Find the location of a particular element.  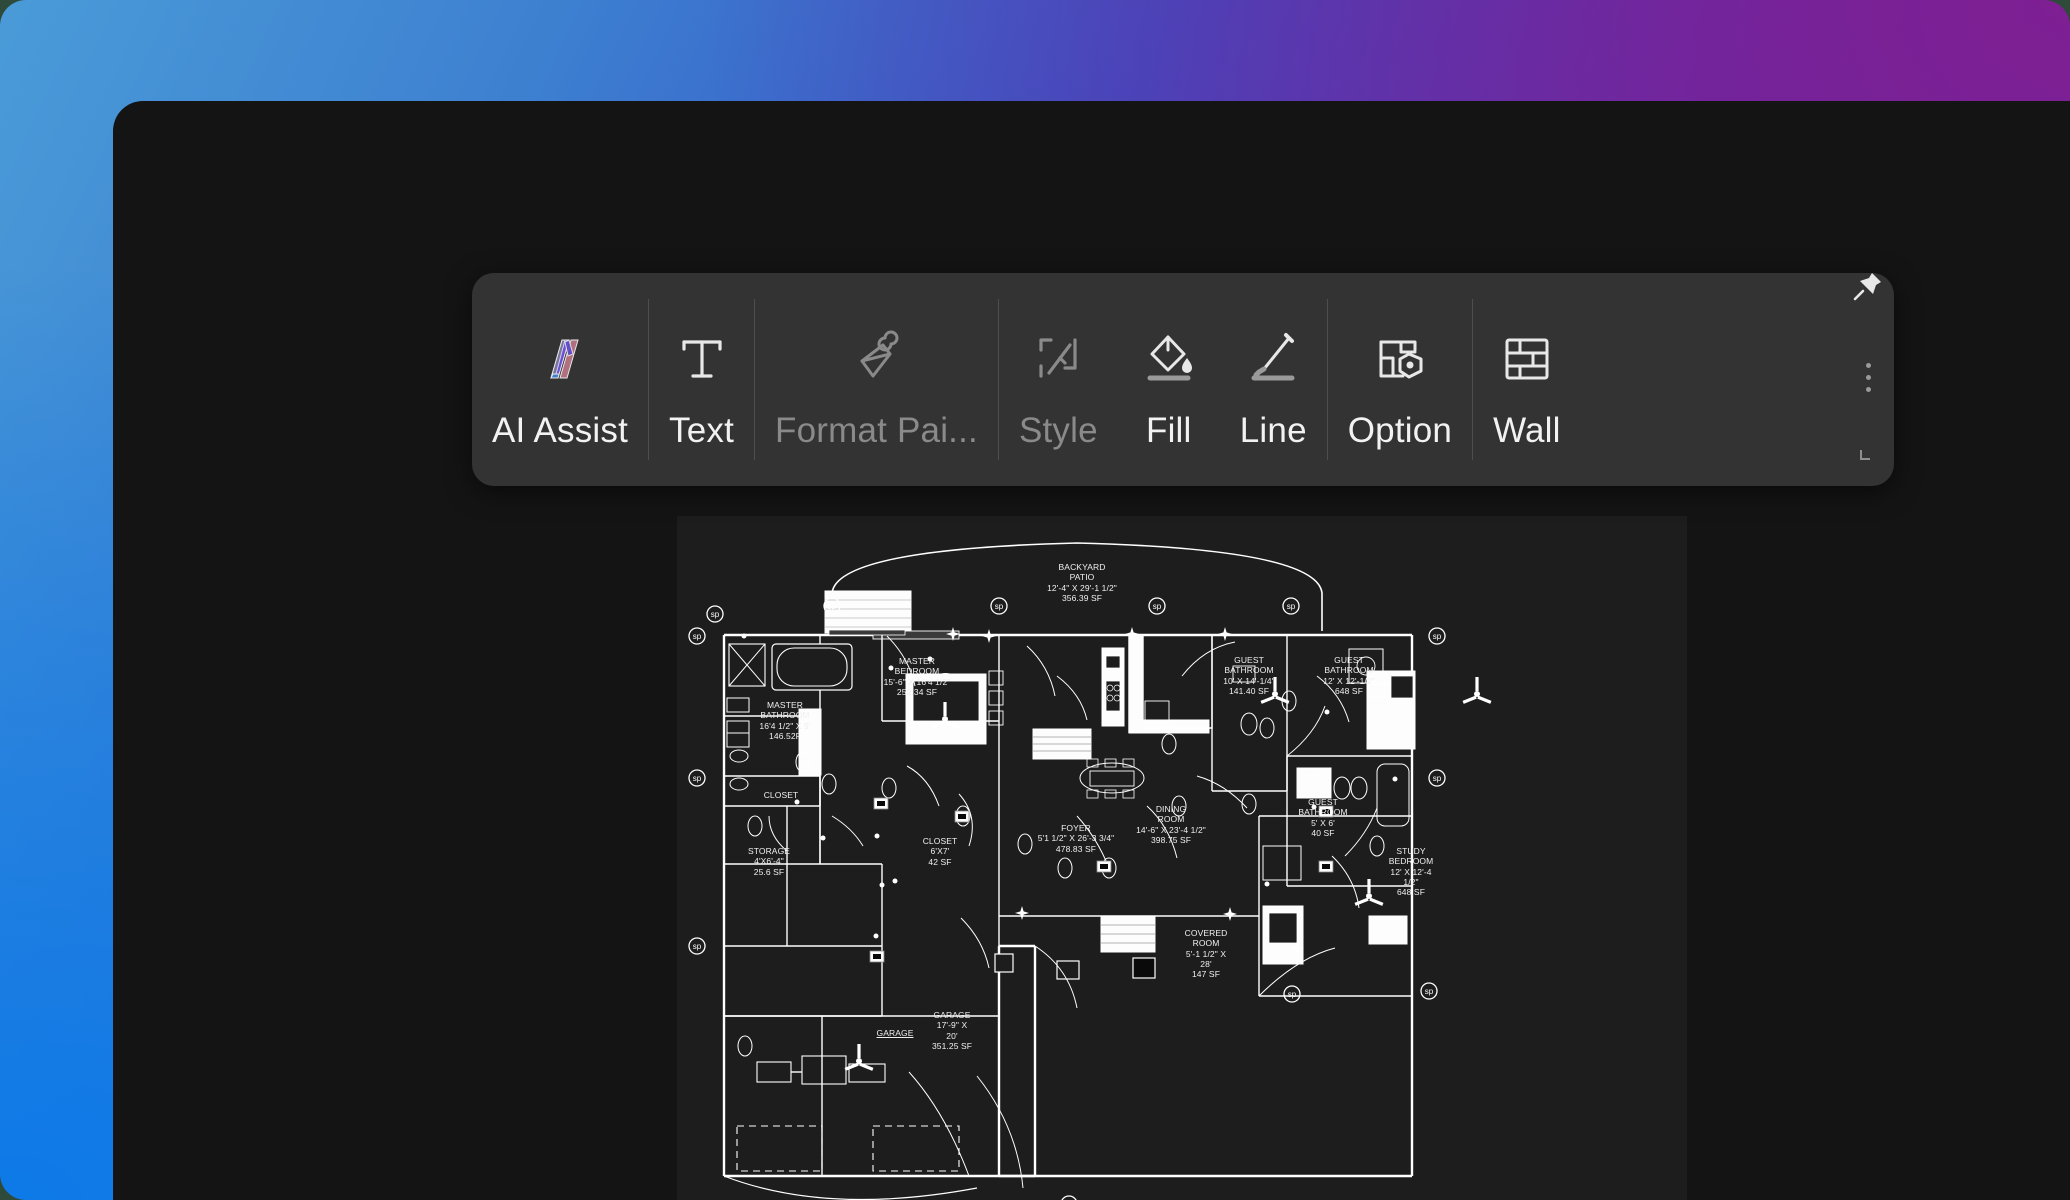

style-icon is located at coordinates (1058, 359).